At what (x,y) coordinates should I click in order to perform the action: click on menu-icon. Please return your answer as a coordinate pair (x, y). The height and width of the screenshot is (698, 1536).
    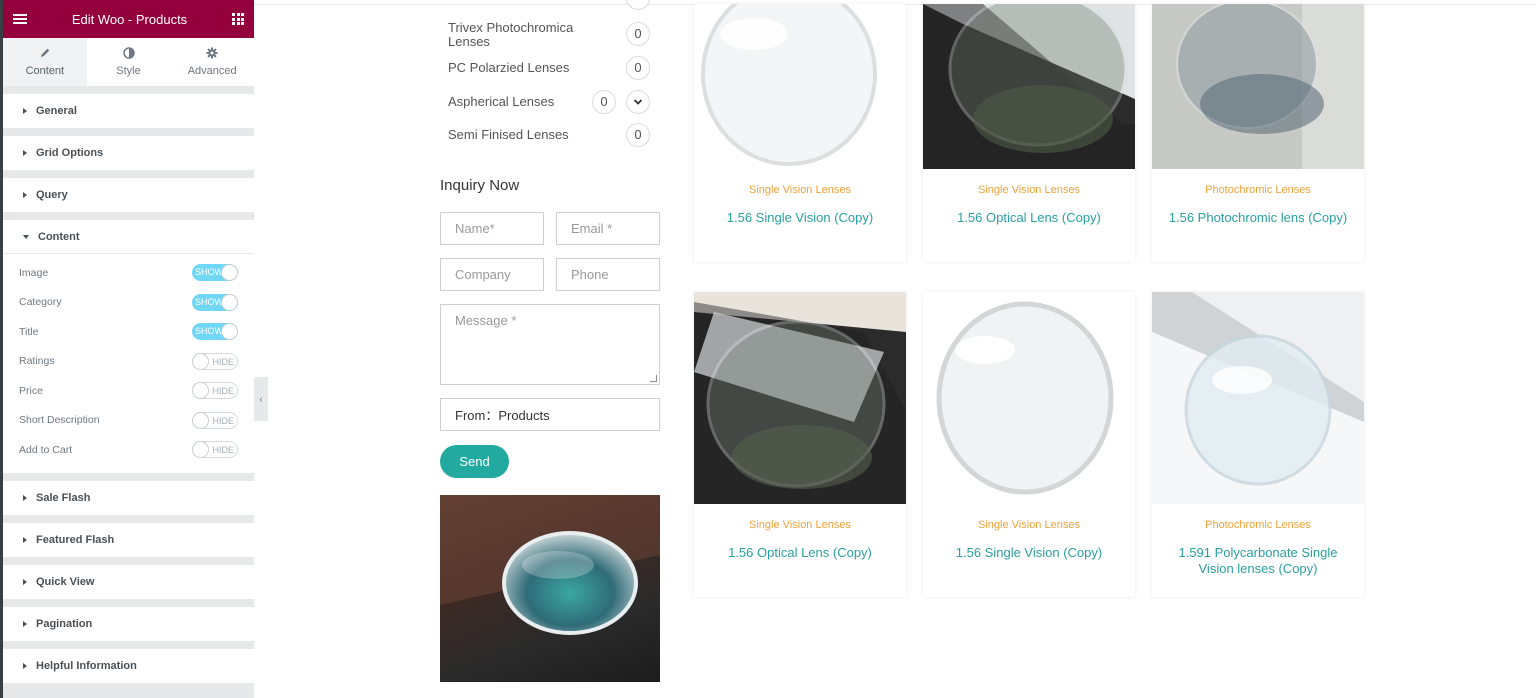
    Looking at the image, I should click on (20, 19).